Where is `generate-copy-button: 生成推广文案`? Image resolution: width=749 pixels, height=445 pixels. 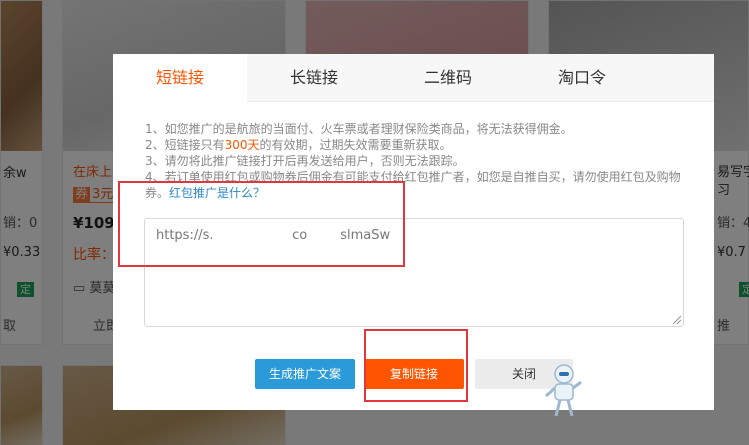 generate-copy-button: 生成推广文案 is located at coordinates (305, 374).